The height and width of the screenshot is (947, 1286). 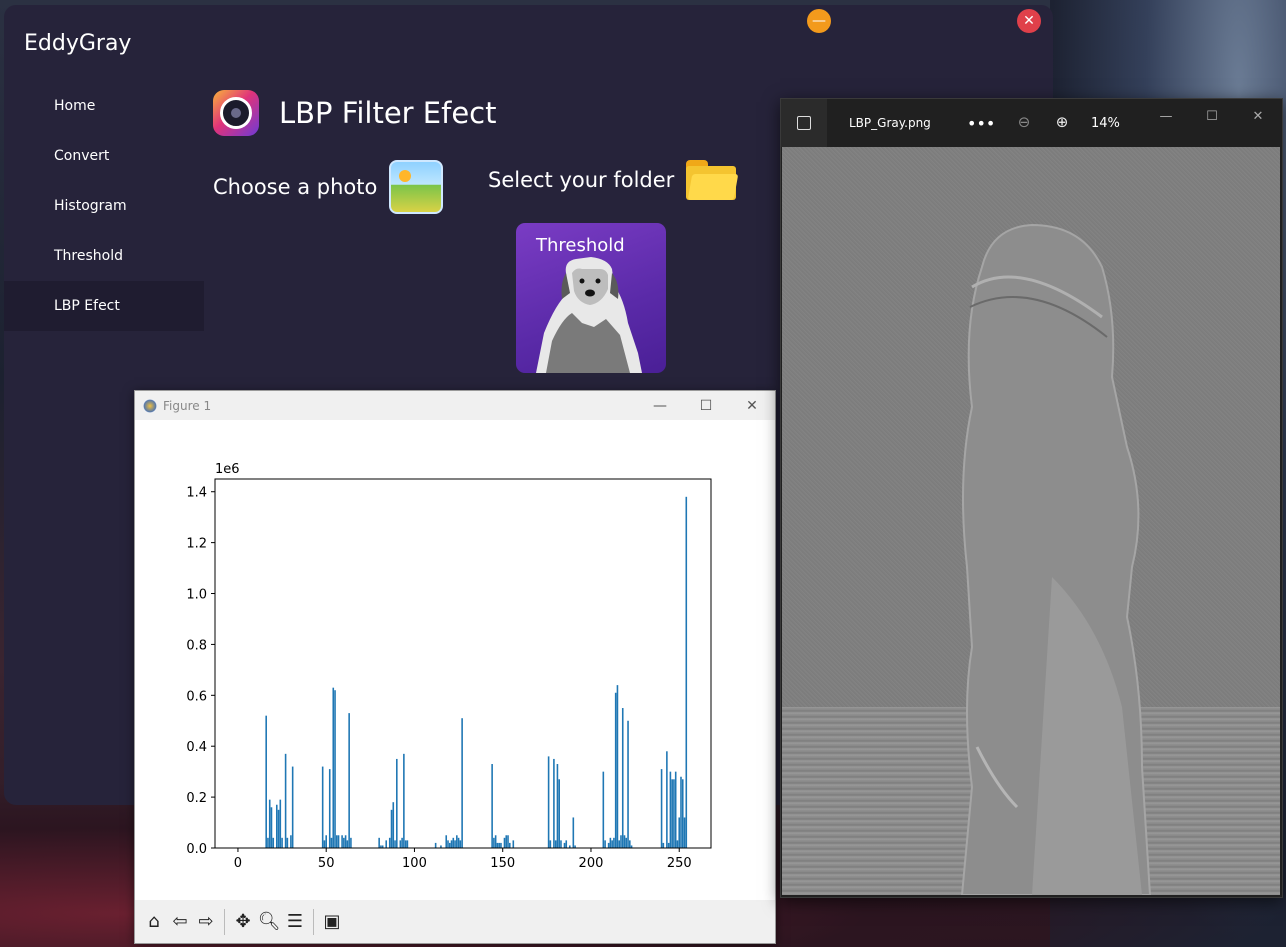 I want to click on viewer-close-button: ✕, so click(x=1258, y=116).